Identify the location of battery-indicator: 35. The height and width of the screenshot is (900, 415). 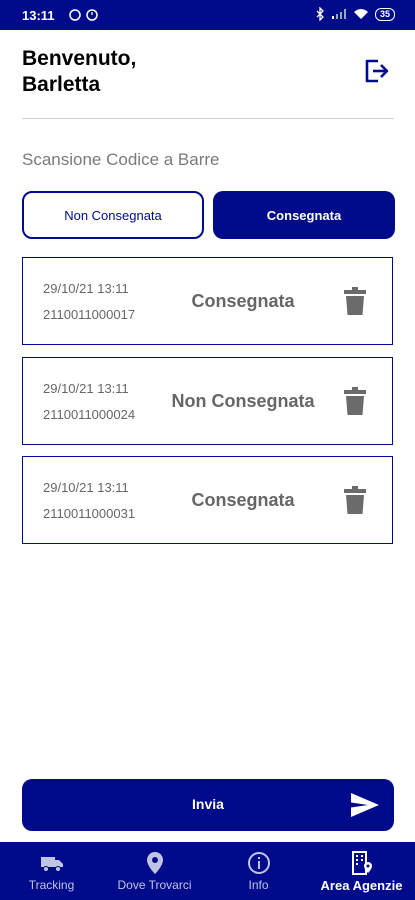
(384, 14).